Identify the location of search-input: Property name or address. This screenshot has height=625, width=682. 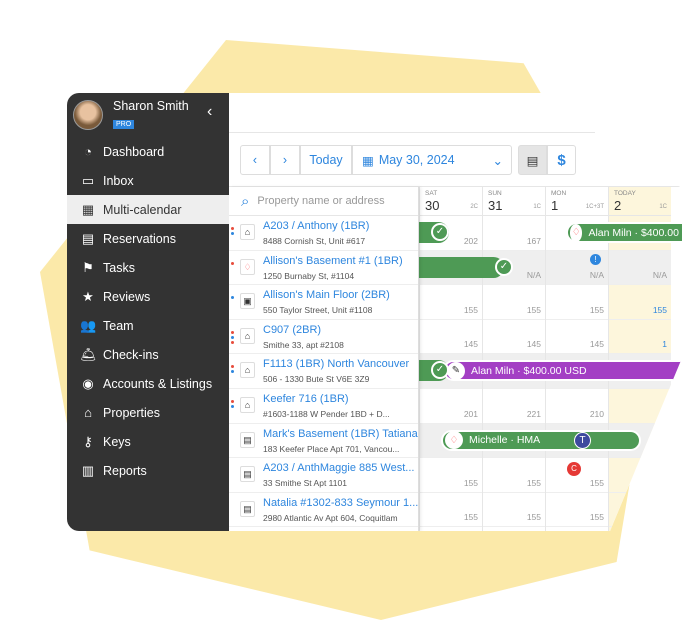
(320, 201).